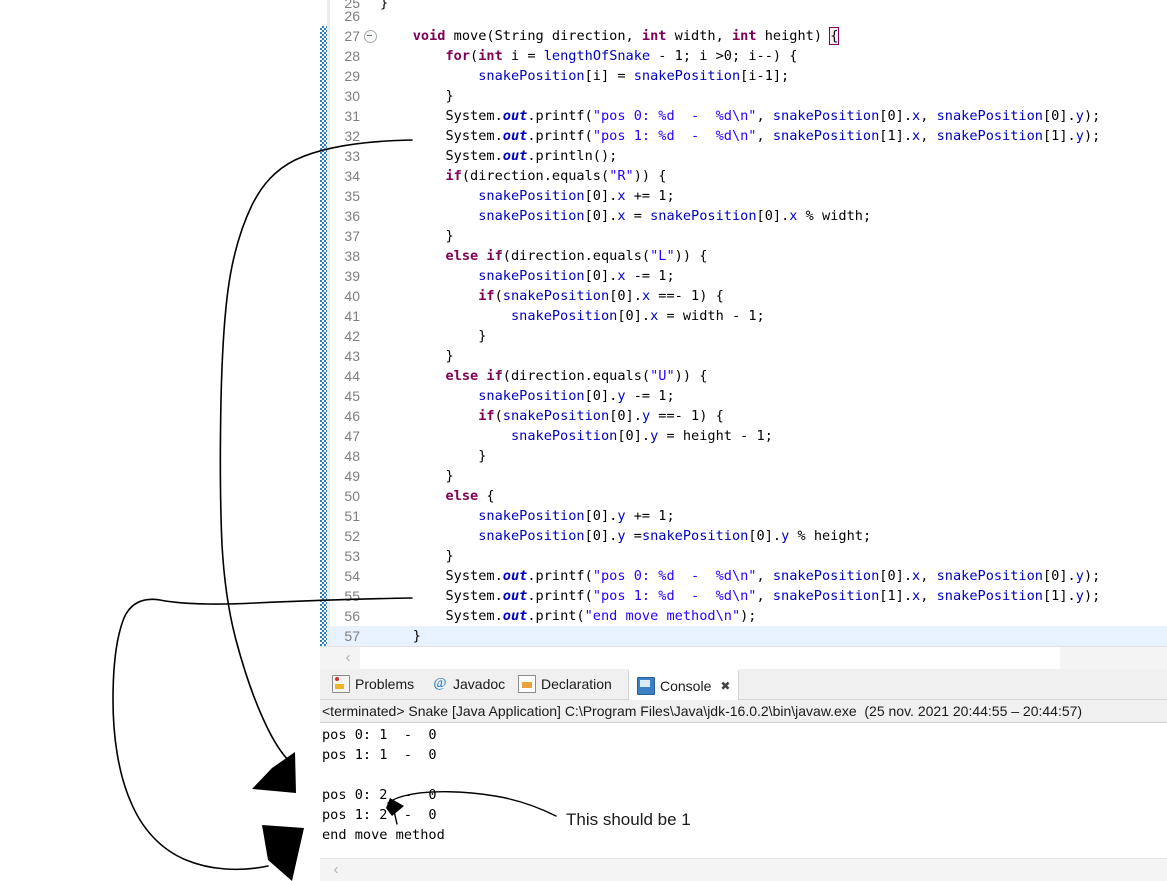 This screenshot has width=1167, height=881. I want to click on line-number: 31, so click(352, 116).